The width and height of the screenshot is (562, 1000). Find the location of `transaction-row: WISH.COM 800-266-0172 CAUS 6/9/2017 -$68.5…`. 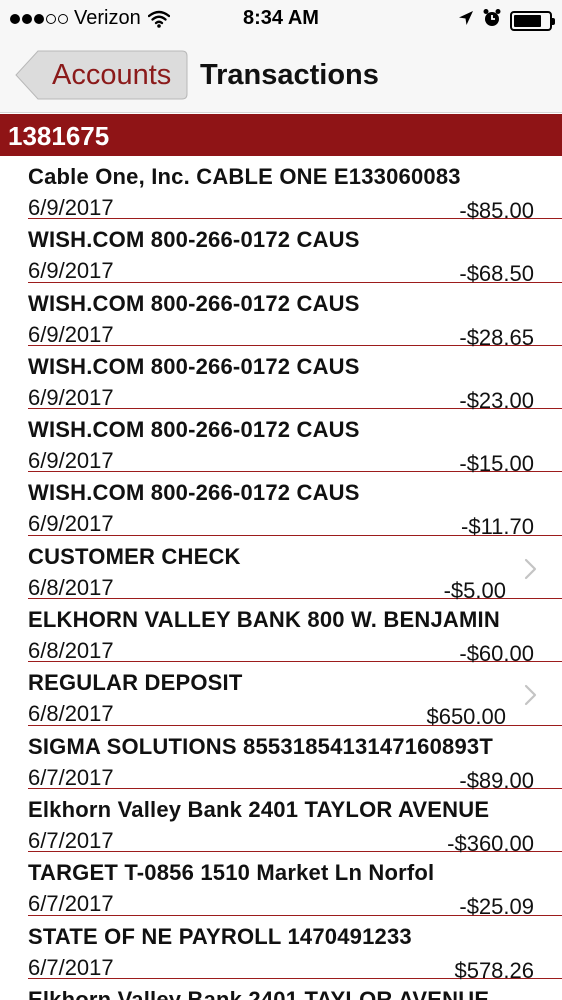

transaction-row: WISH.COM 800-266-0172 CAUS 6/9/2017 -$68.5… is located at coordinates (295, 252).